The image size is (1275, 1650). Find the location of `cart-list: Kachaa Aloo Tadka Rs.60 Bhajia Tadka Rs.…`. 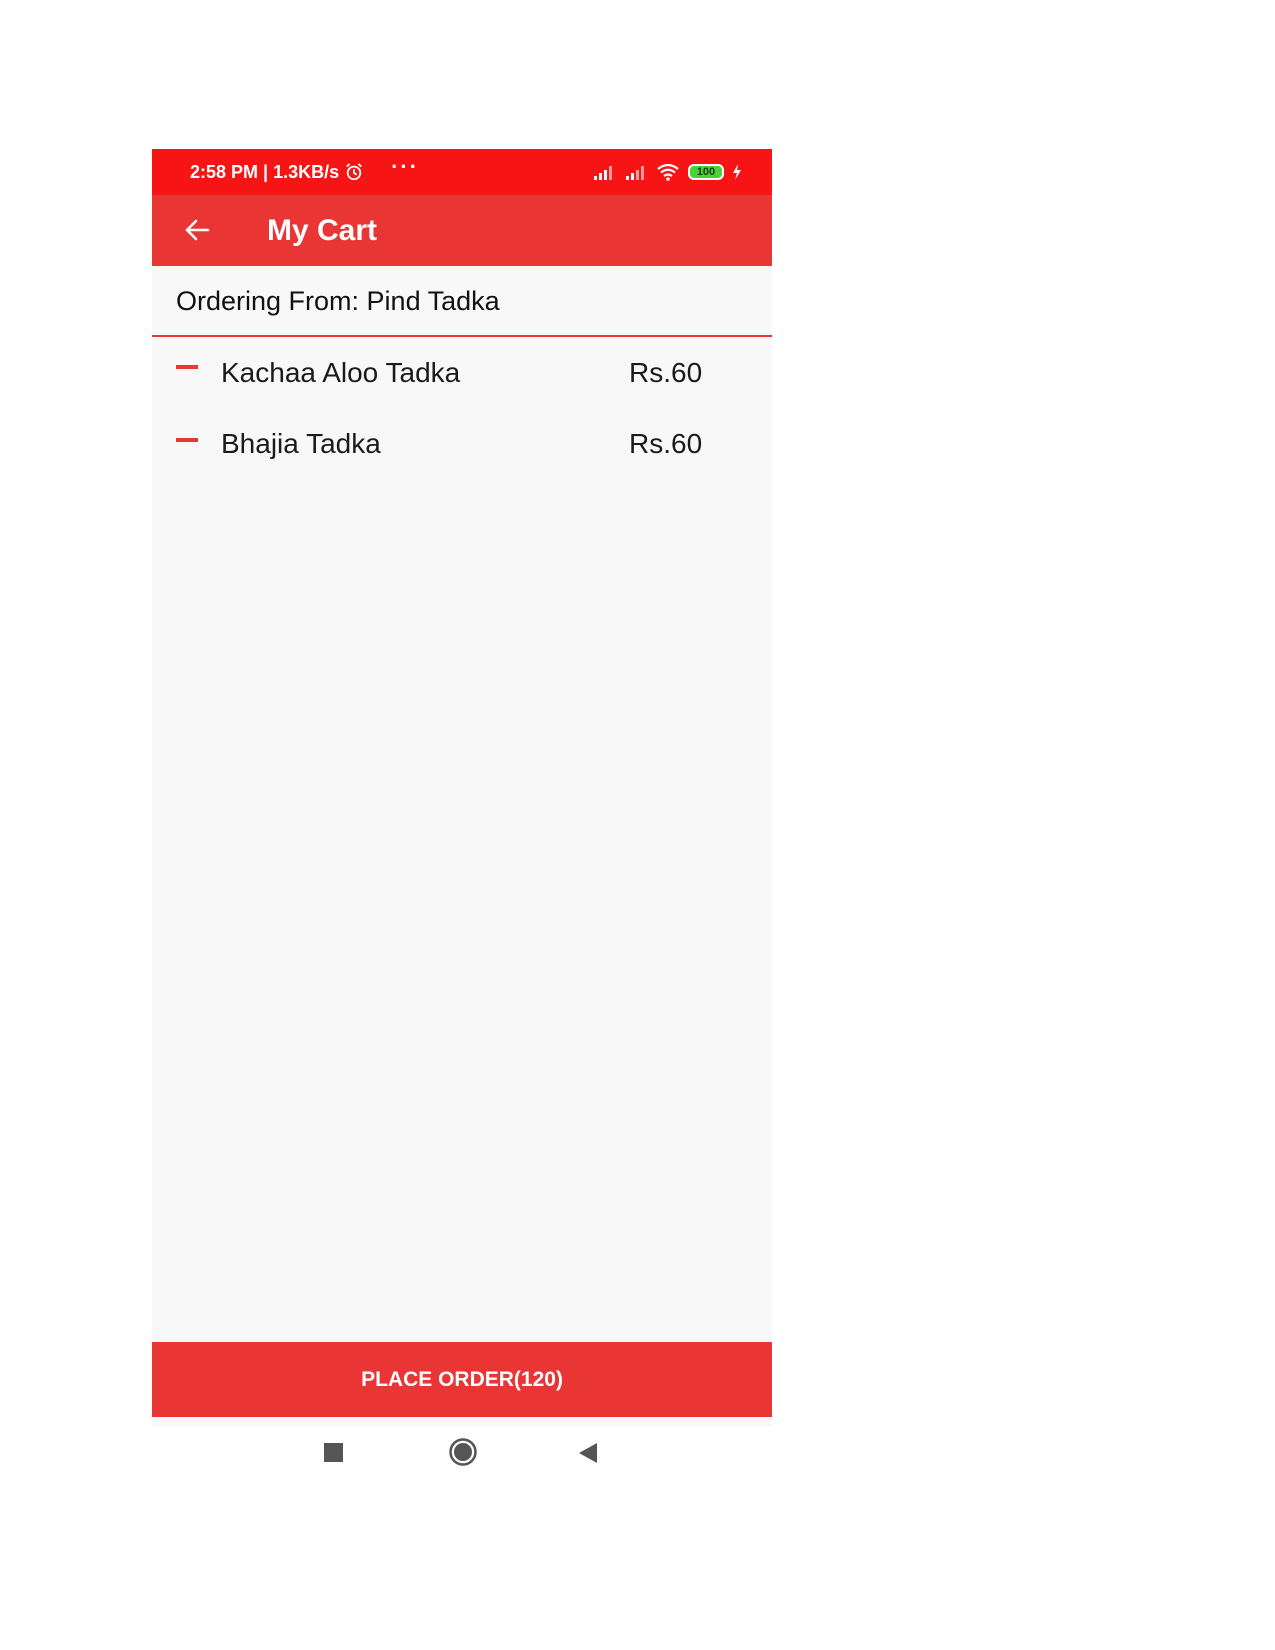

cart-list: Kachaa Aloo Tadka Rs.60 Bhajia Tadka Rs.… is located at coordinates (462, 408).